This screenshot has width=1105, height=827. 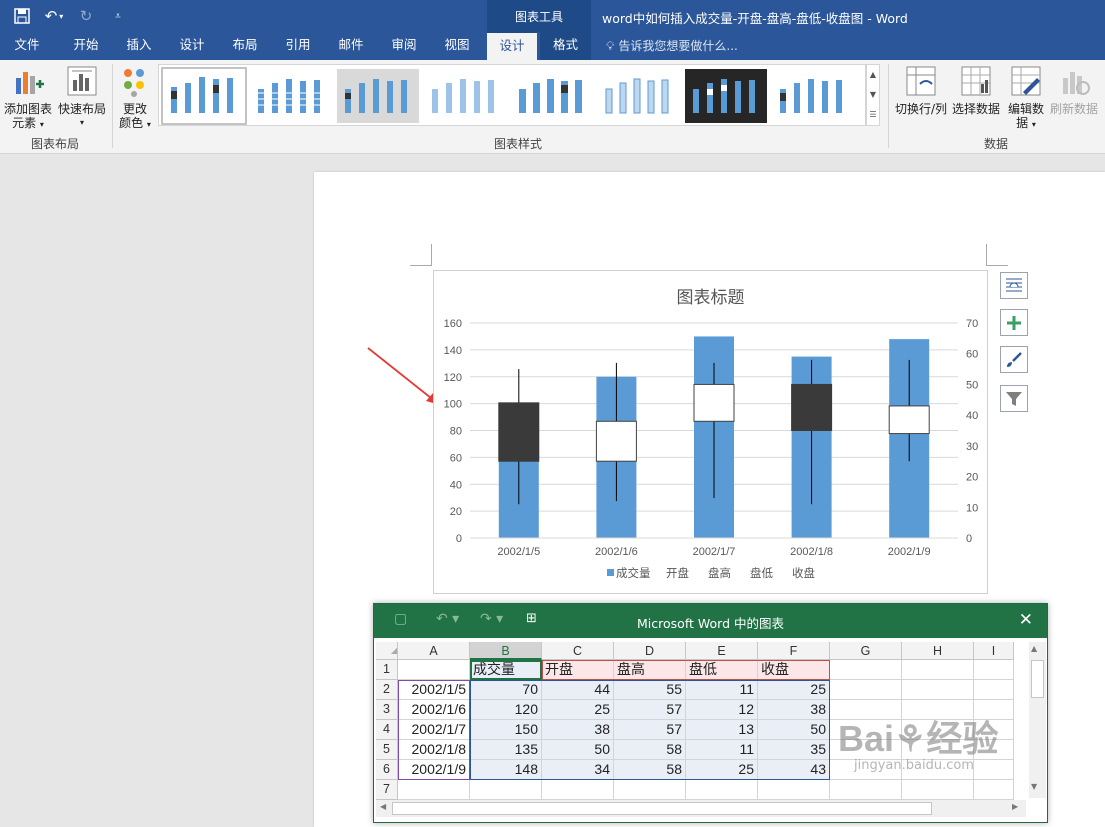 I want to click on row-header: 2, so click(x=387, y=690).